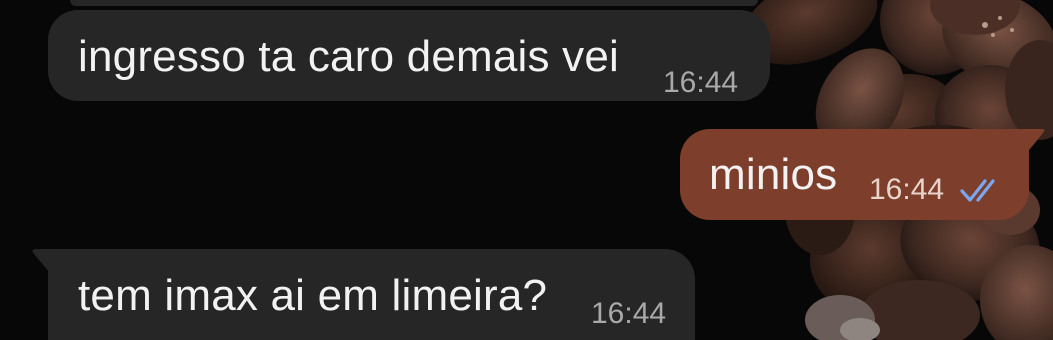 This screenshot has height=340, width=1053. Describe the element at coordinates (313, 295) in the screenshot. I see `message-text: tem imax ai em limeira?` at that location.